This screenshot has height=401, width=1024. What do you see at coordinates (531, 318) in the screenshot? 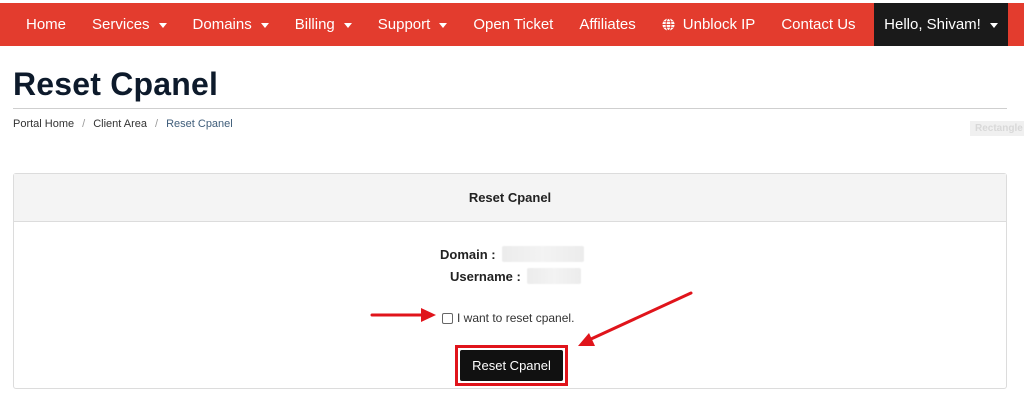
I see `annotation-arrows` at bounding box center [531, 318].